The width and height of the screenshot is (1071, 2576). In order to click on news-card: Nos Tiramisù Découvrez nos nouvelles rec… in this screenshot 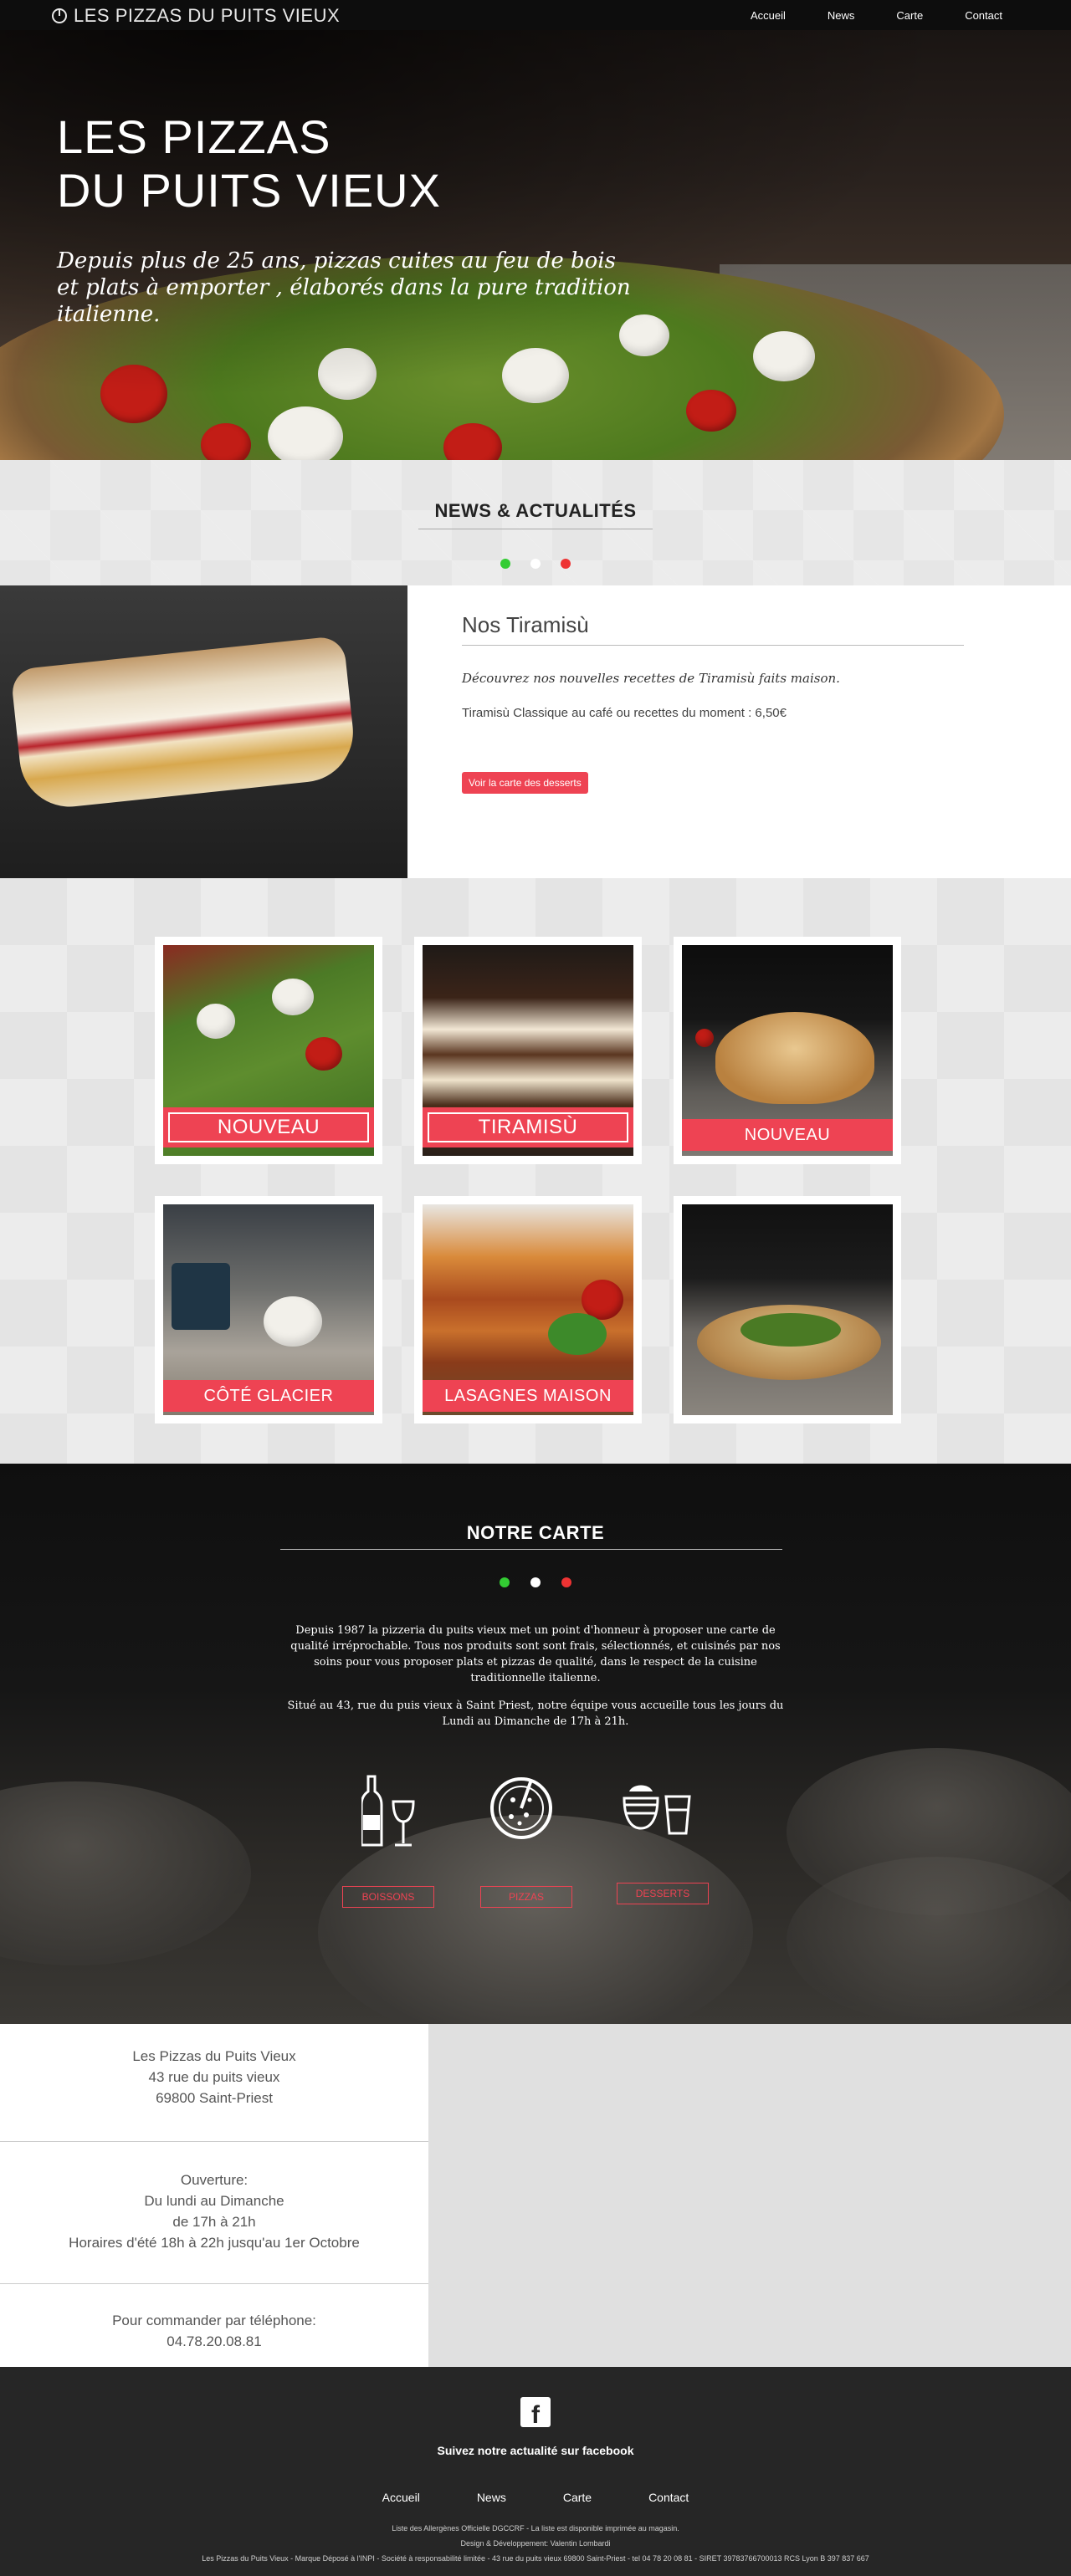, I will do `click(535, 731)`.